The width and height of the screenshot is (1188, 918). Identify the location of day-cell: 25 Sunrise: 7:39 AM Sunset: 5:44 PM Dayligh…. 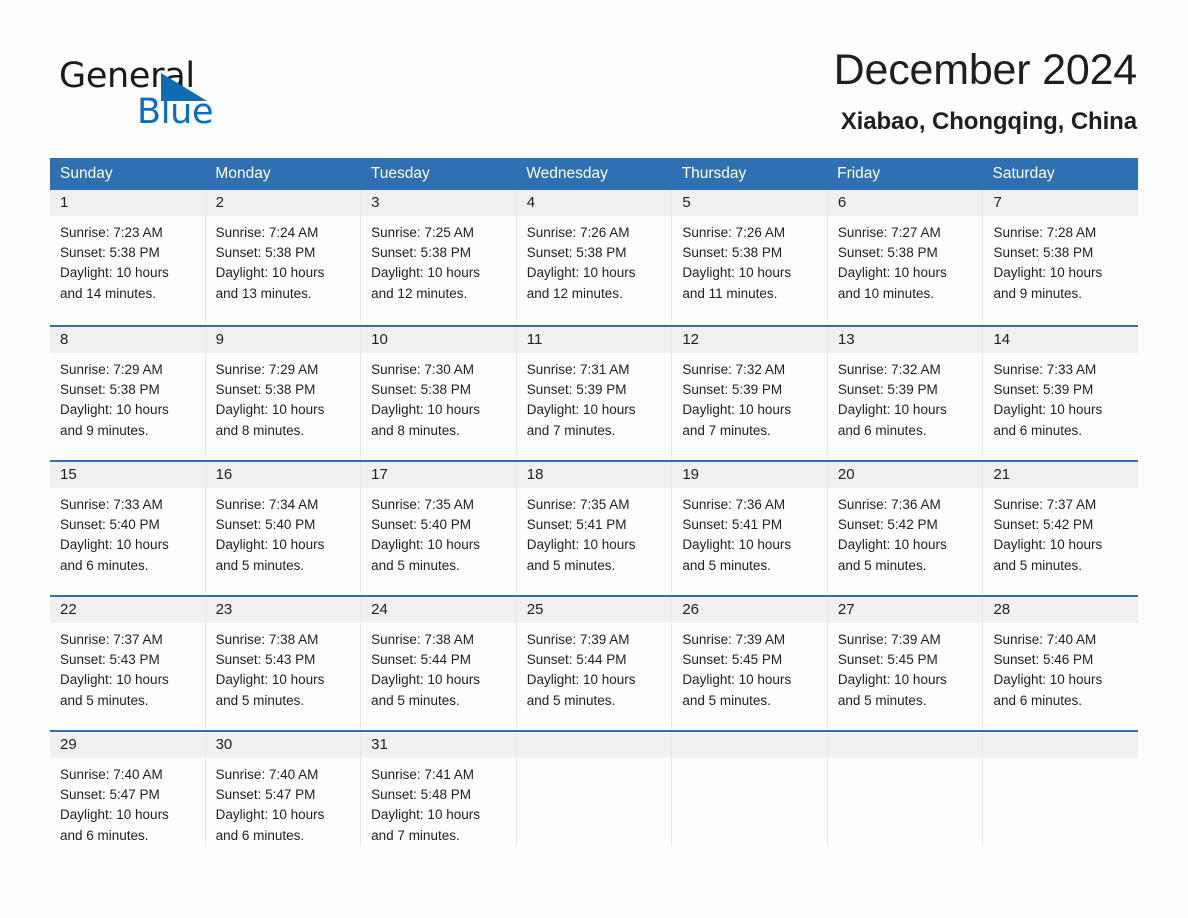
(594, 662).